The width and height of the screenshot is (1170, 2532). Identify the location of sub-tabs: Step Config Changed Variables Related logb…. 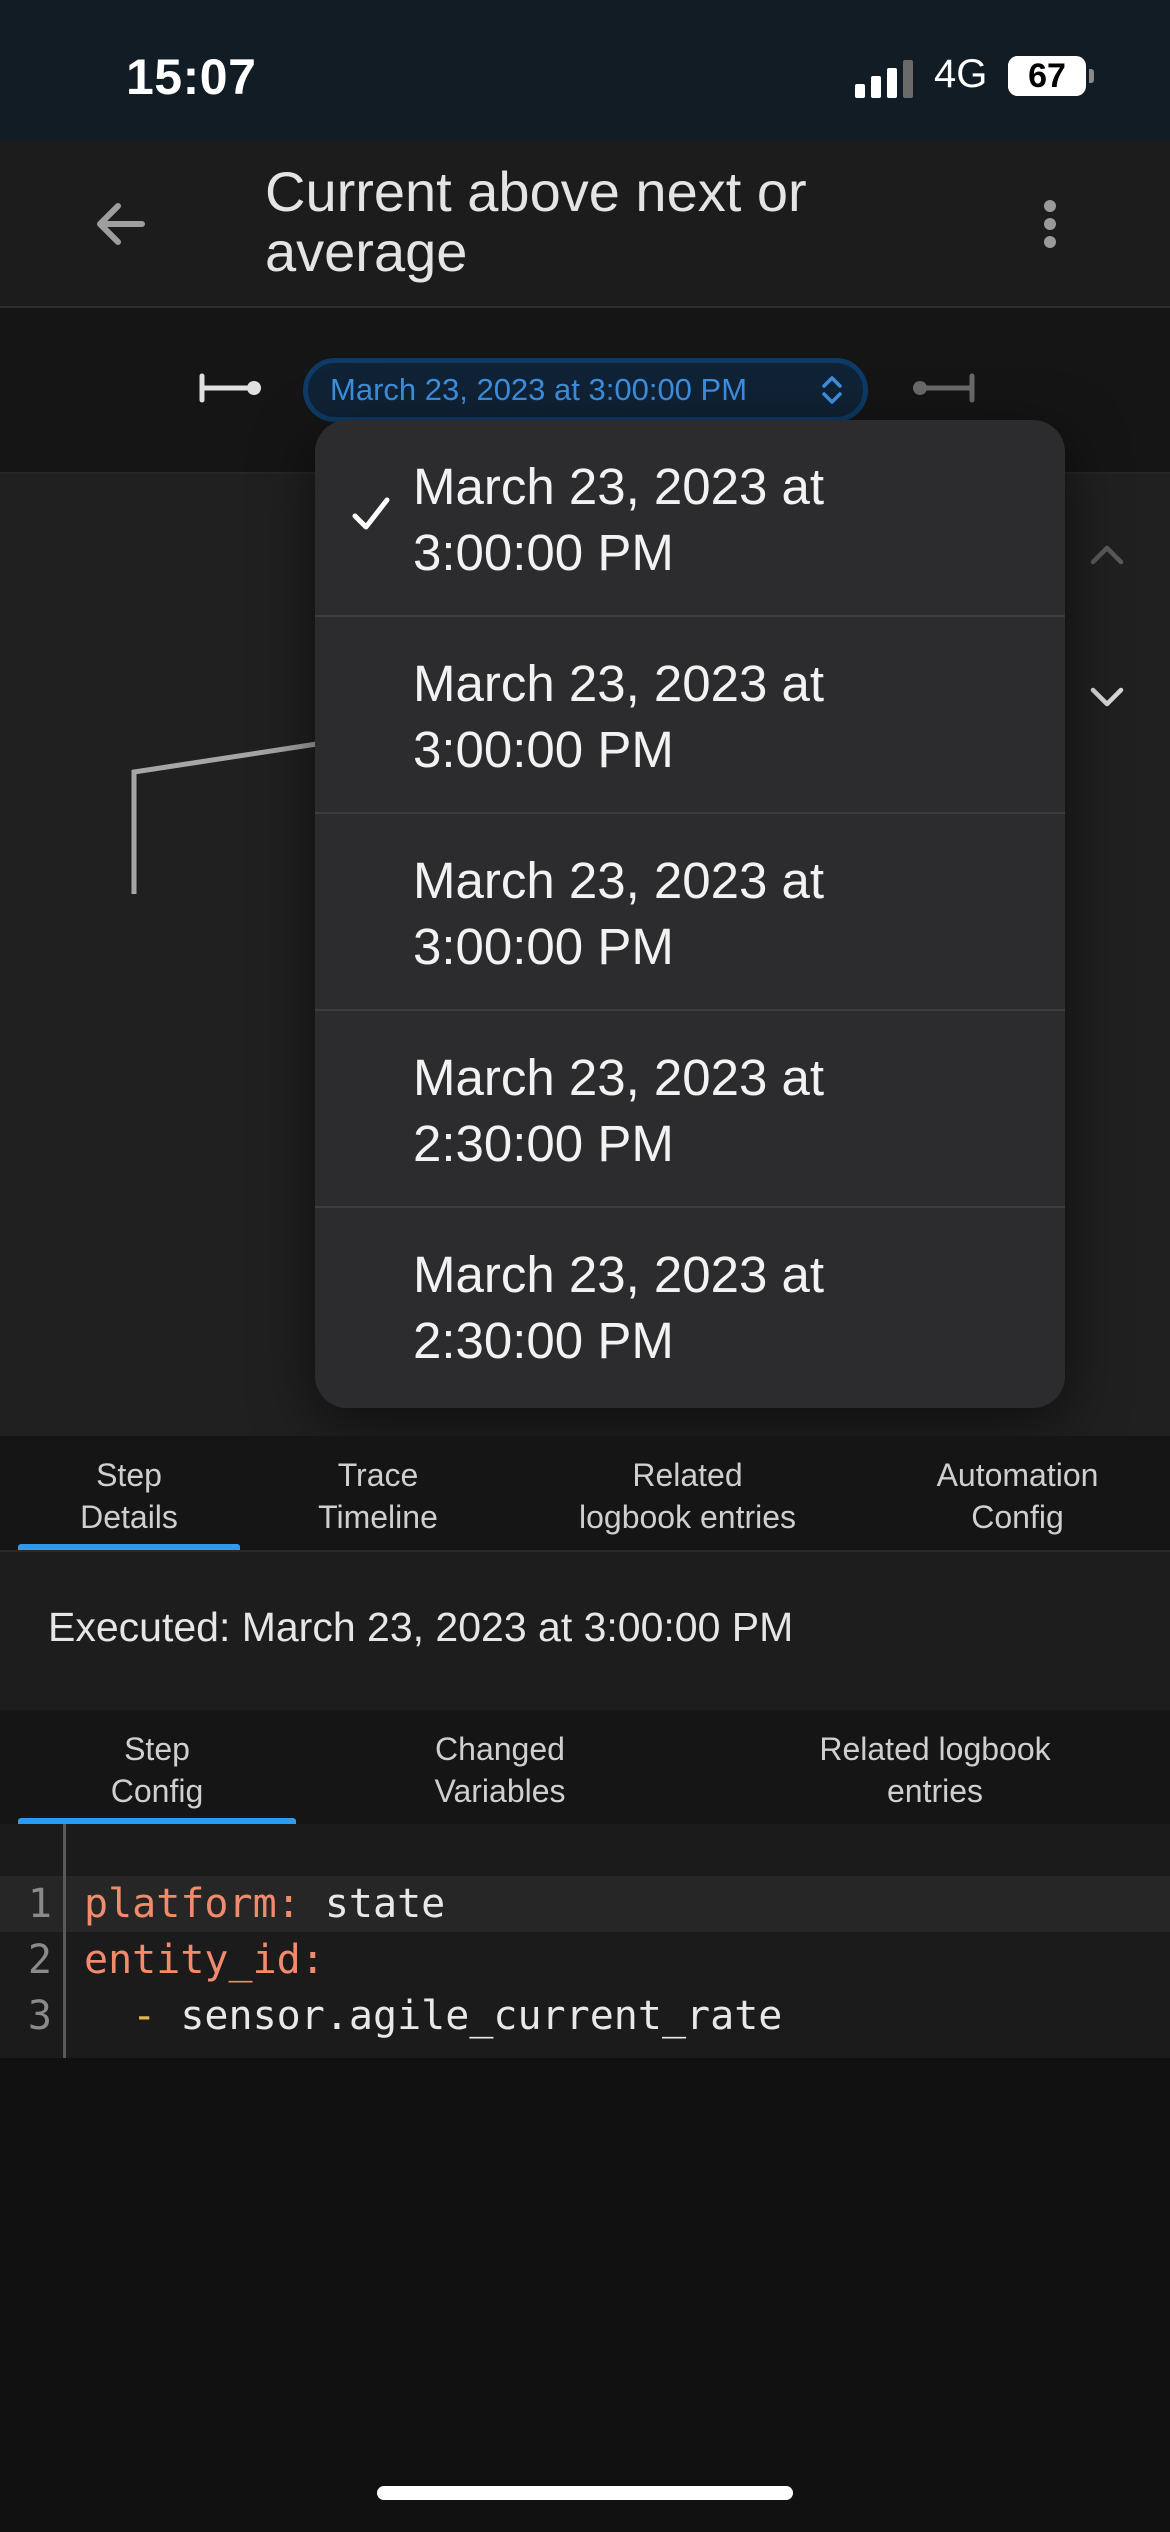
(585, 1767).